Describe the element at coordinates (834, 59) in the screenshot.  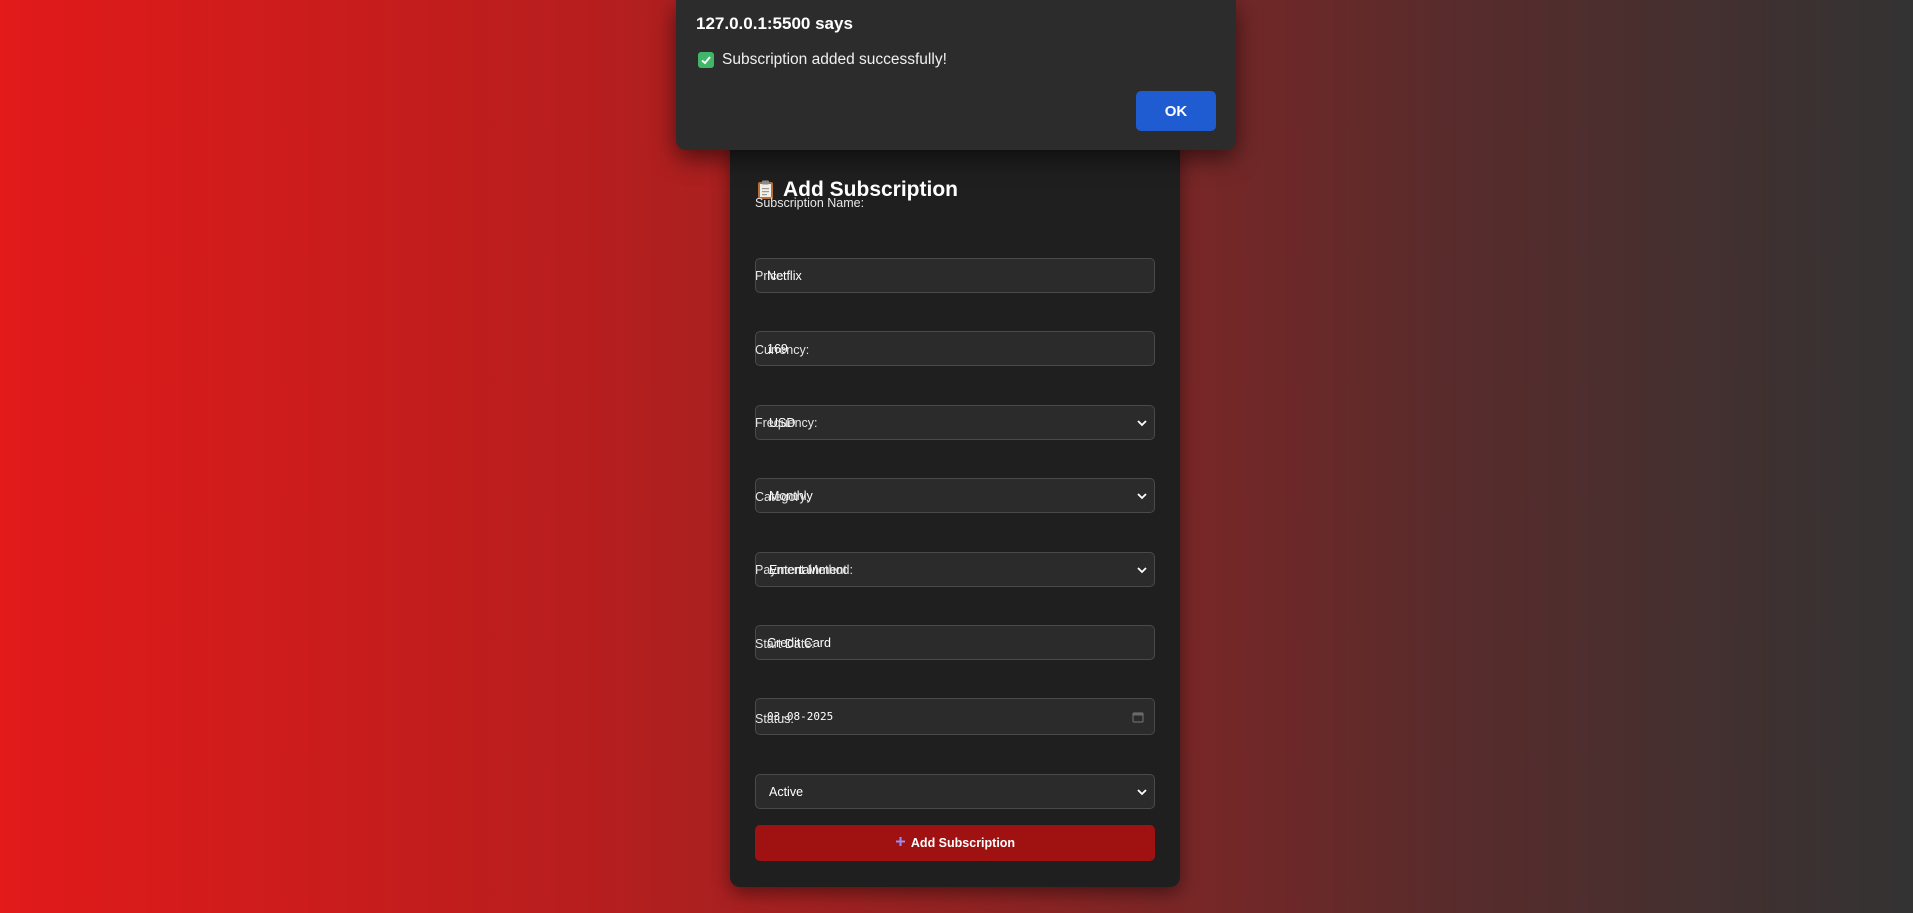
I see `dialog-message-text: Subscription added successfully!` at that location.